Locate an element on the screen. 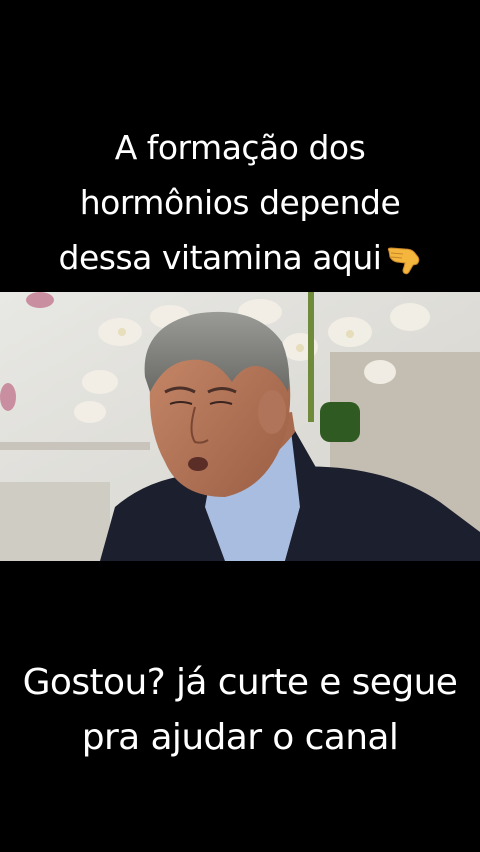  bottom-caption-line-1: Gostou? já curte e segue is located at coordinates (240, 682).